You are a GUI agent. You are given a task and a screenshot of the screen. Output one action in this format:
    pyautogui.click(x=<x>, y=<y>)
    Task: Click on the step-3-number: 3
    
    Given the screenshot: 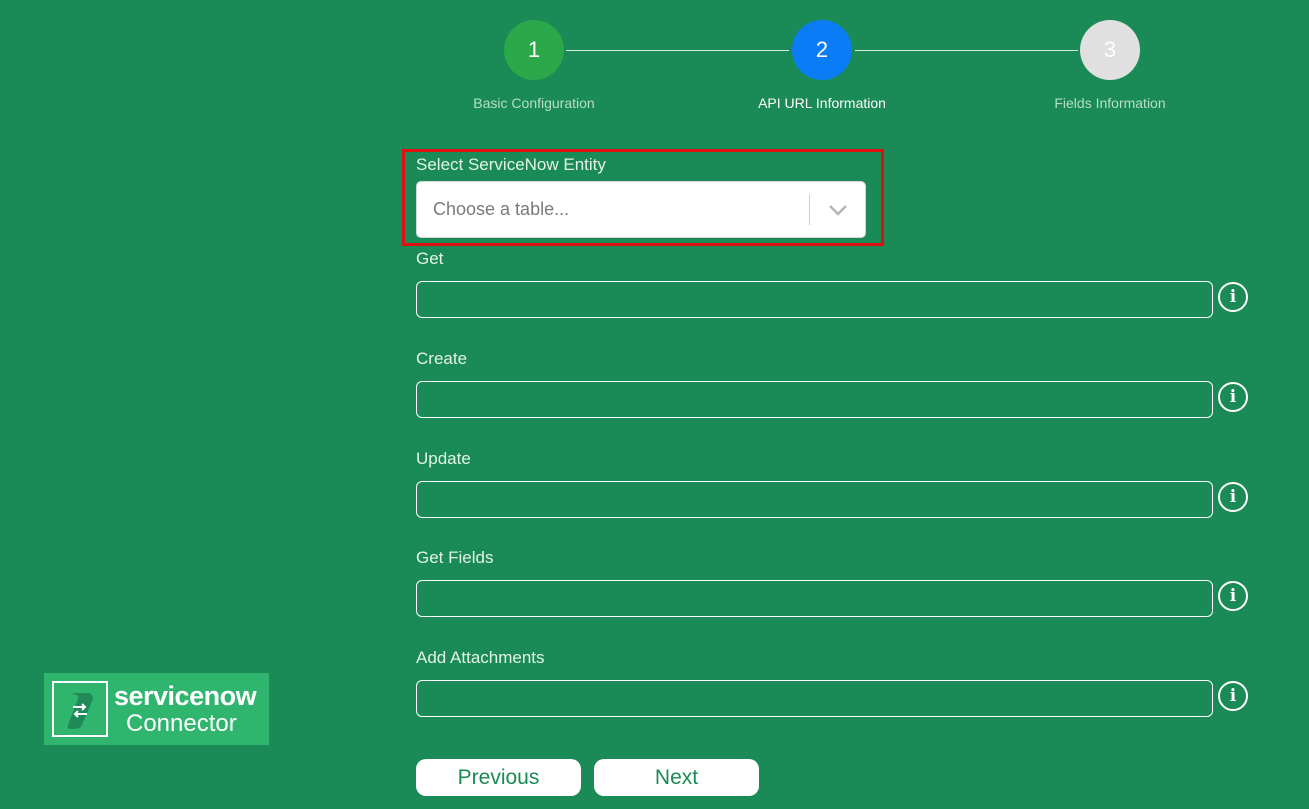 What is the action you would take?
    pyautogui.click(x=1110, y=49)
    